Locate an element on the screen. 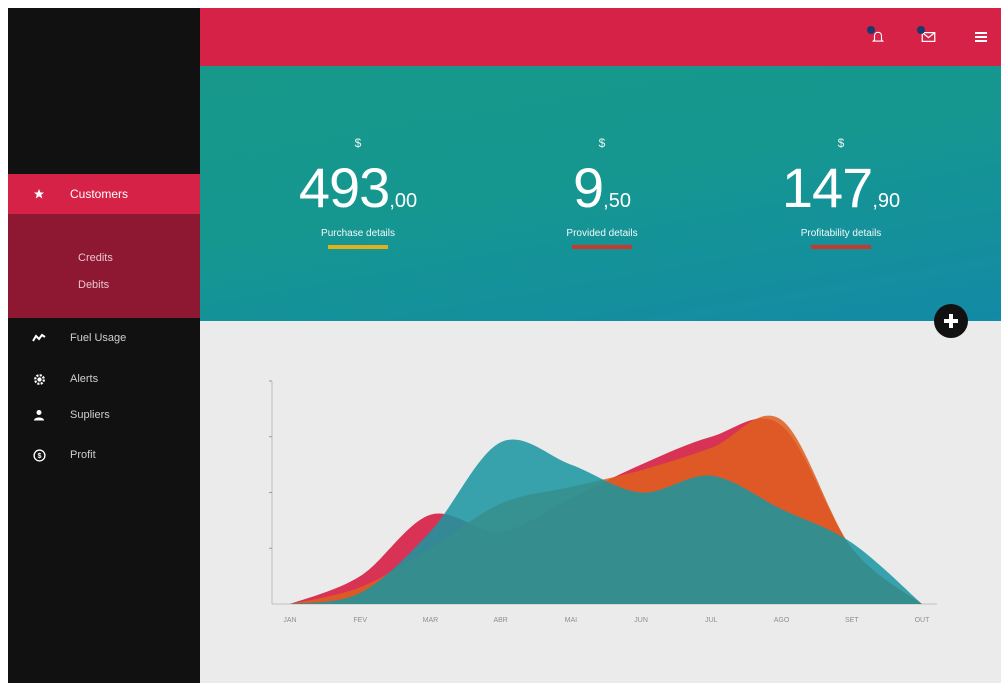 Image resolution: width=1001 pixels, height=683 pixels. x-tick-label: FEV is located at coordinates (360, 620).